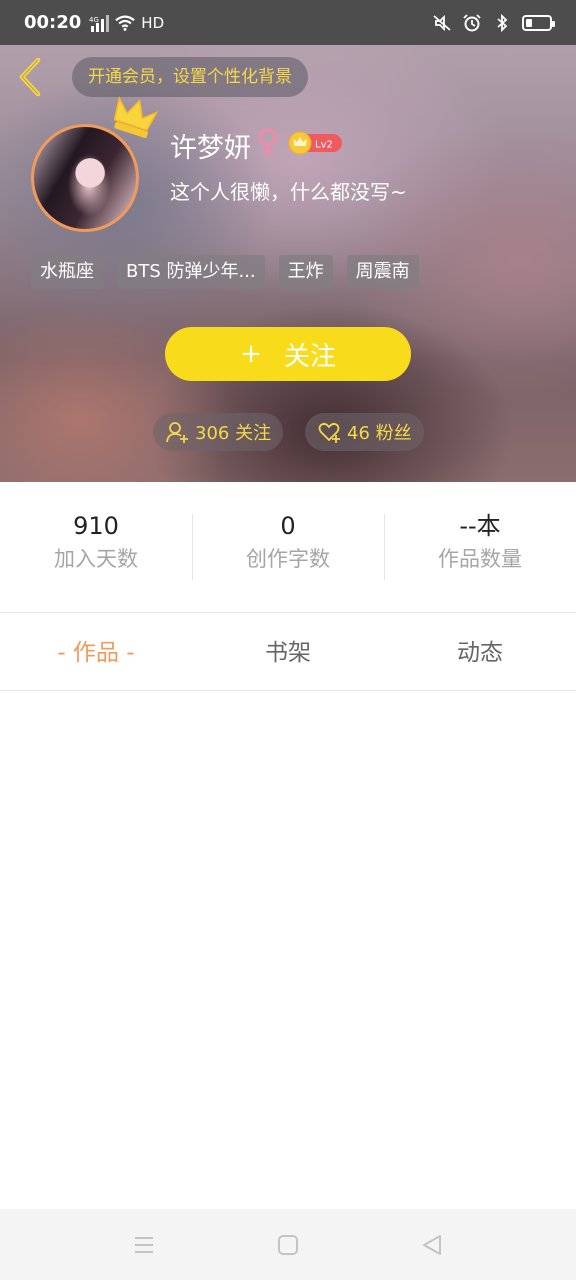 The height and width of the screenshot is (1280, 576). I want to click on status-icons, so click(493, 22).